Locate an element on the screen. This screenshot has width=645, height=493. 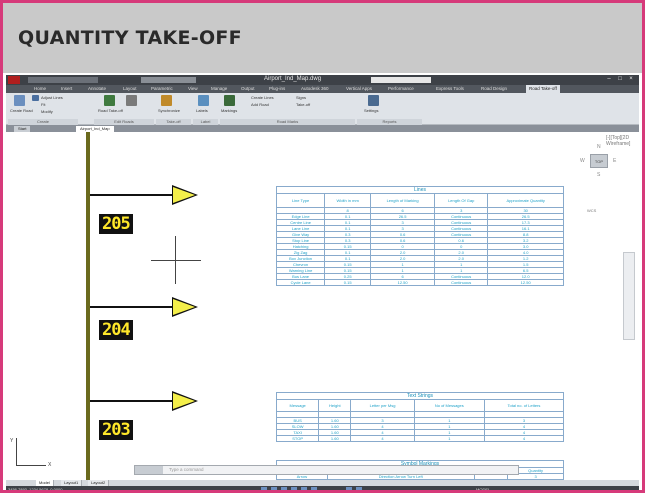
minimize-button: – is located at coordinates (609, 79).